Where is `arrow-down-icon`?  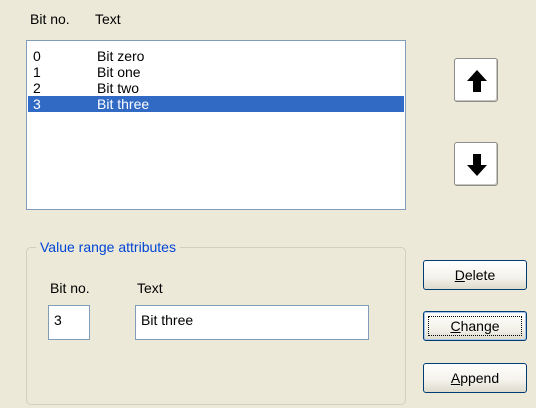 arrow-down-icon is located at coordinates (477, 165).